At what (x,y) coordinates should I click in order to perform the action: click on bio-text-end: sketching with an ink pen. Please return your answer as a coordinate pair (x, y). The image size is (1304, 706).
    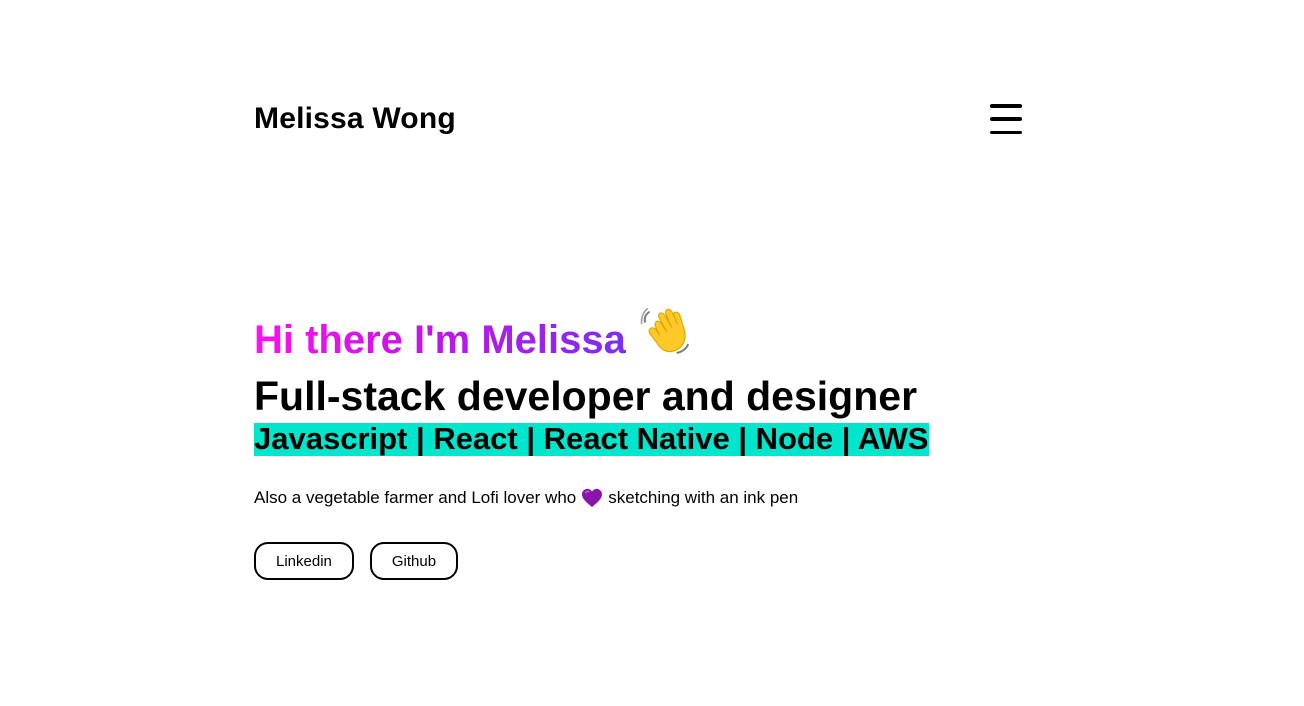
    Looking at the image, I should click on (703, 497).